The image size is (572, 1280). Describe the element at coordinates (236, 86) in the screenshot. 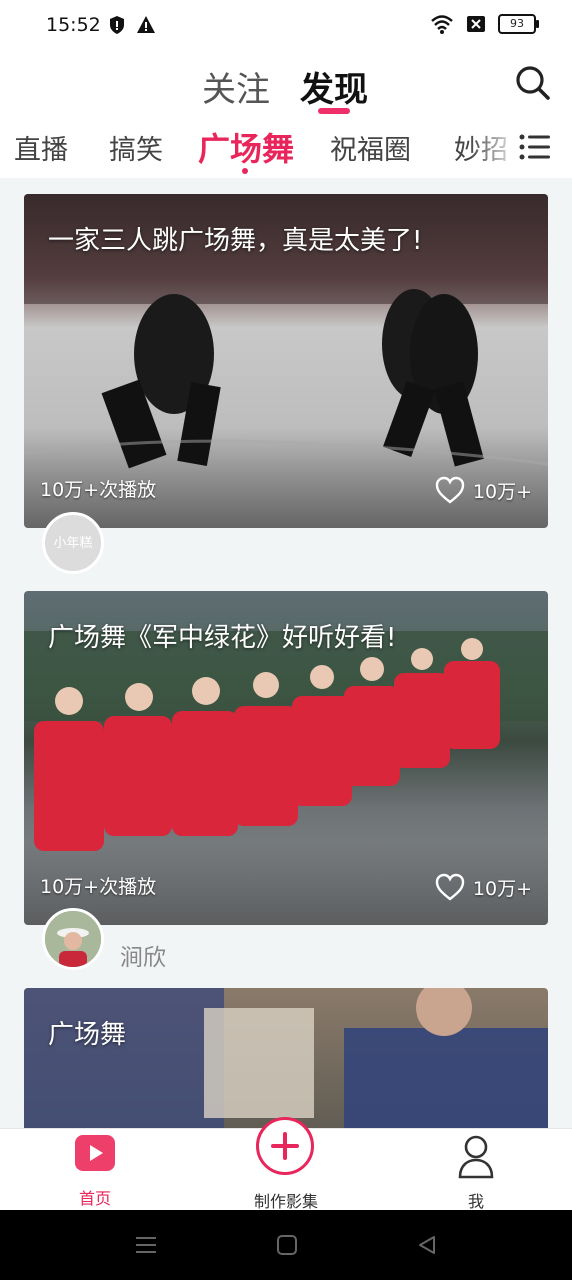

I see `tab-follow: 关注` at that location.